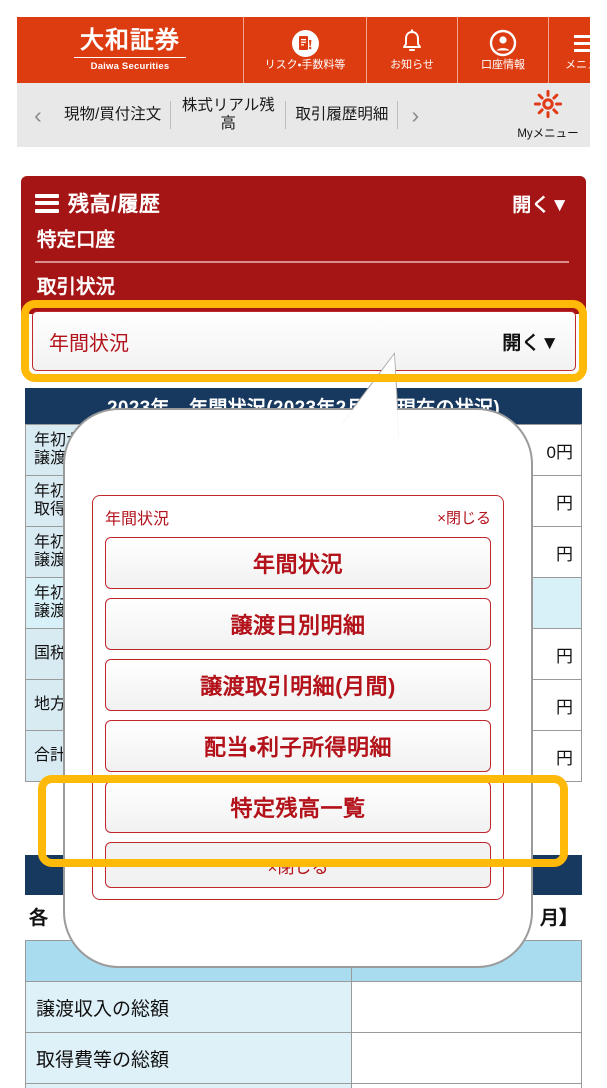  I want to click on panel-open-toggle: 開く▼, so click(540, 203).